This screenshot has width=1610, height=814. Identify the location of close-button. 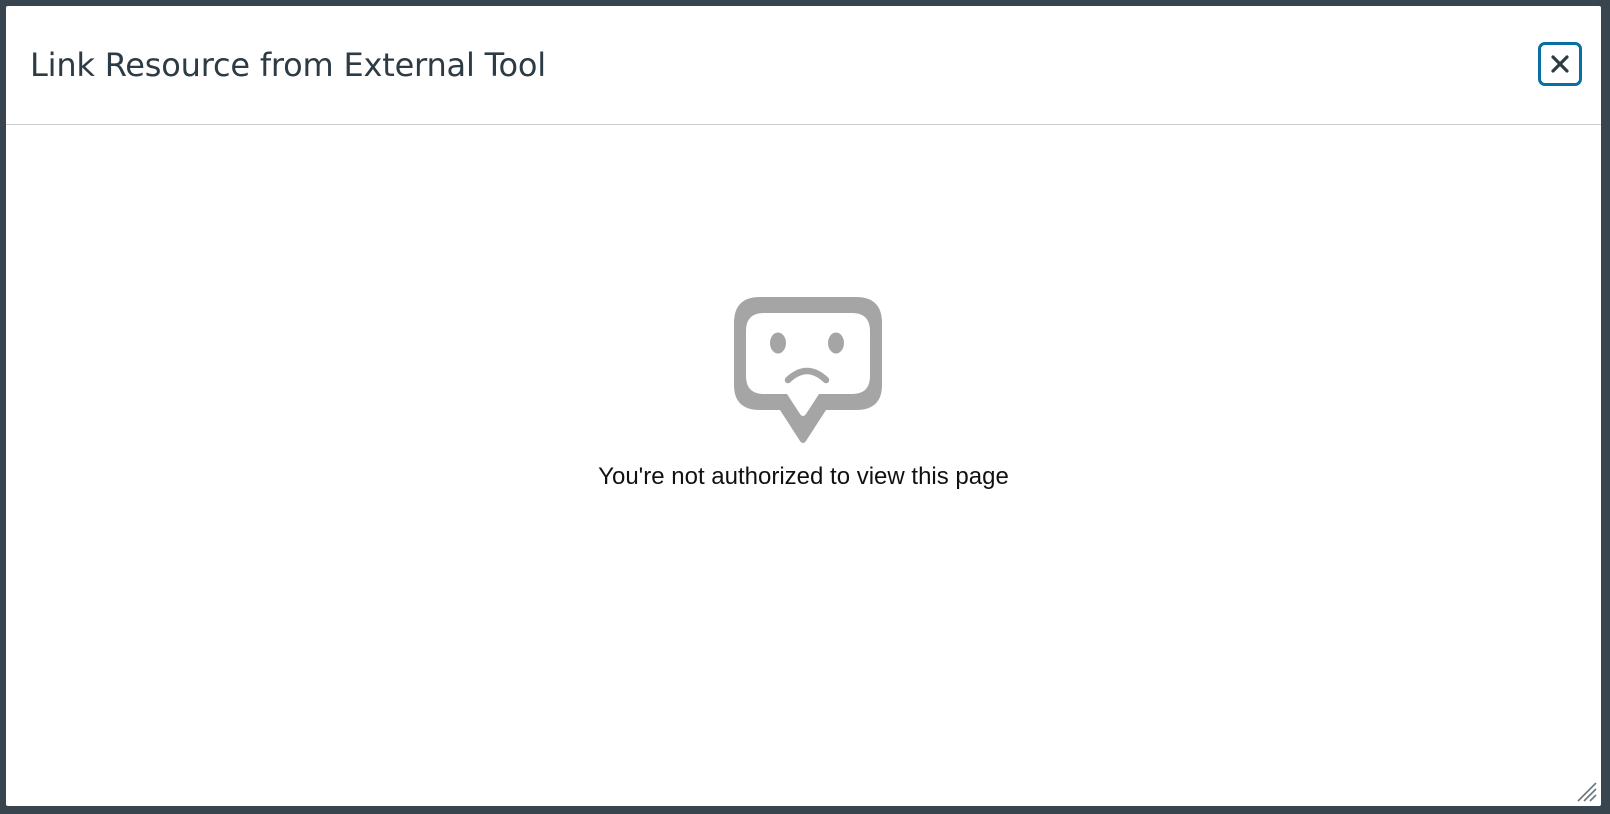
(1560, 64).